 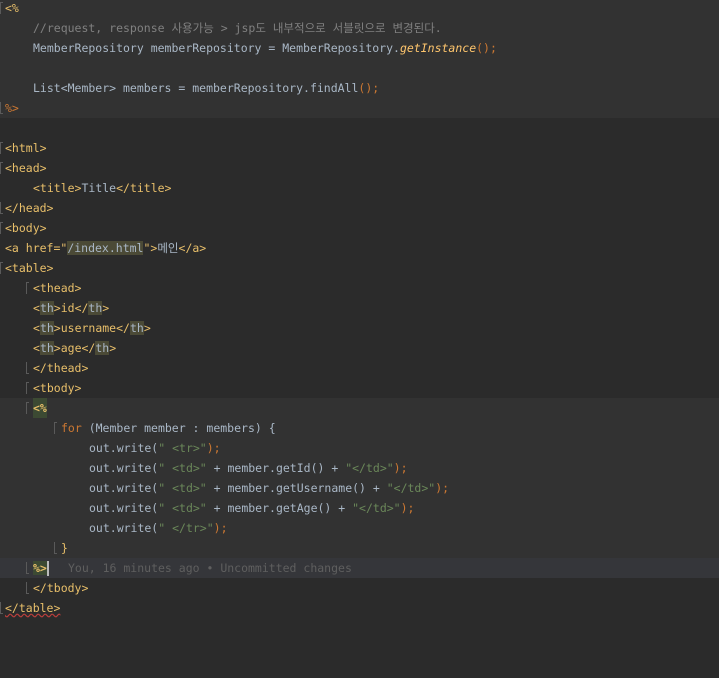 I want to click on code-line: <html>, so click(x=359, y=148).